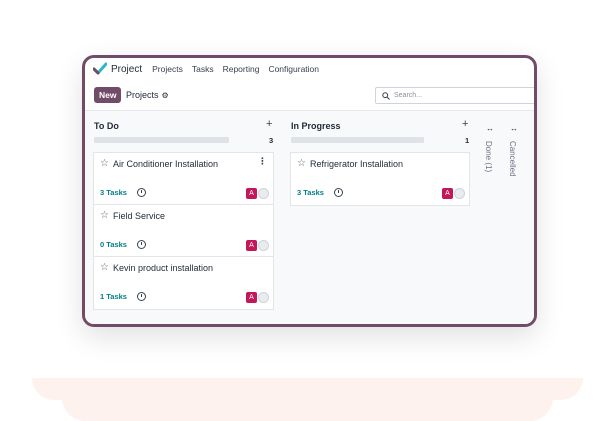 The width and height of the screenshot is (615, 421). Describe the element at coordinates (113, 244) in the screenshot. I see `task-count-link: 0 Tasks` at that location.